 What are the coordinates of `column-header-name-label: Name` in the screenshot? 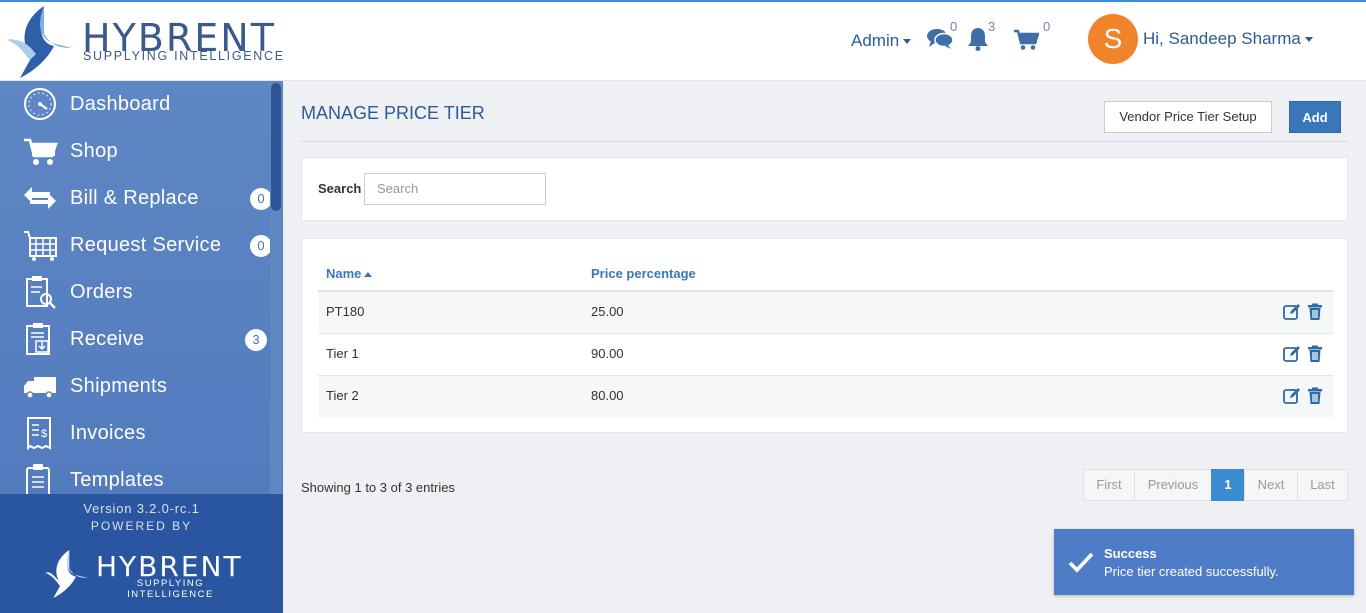 It's located at (344, 273).